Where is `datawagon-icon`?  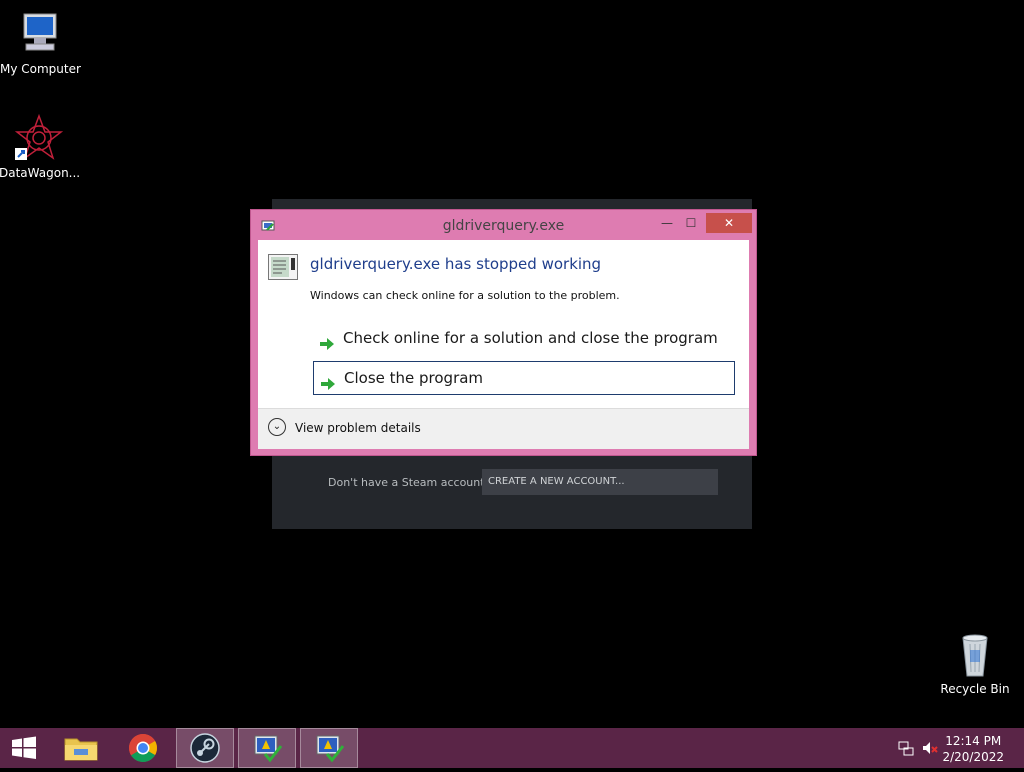 datawagon-icon is located at coordinates (39, 137).